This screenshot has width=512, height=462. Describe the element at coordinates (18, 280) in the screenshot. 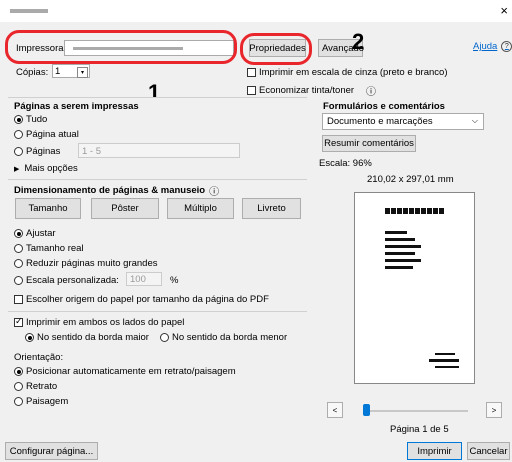

I see `custom-scale-radio` at that location.